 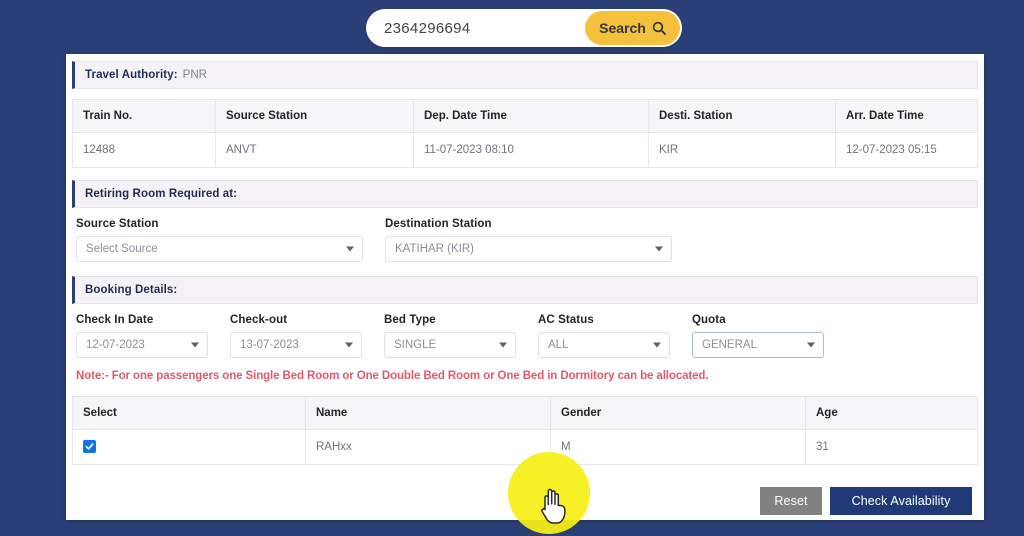 What do you see at coordinates (729, 345) in the screenshot?
I see `quota-value: GENERAL` at bounding box center [729, 345].